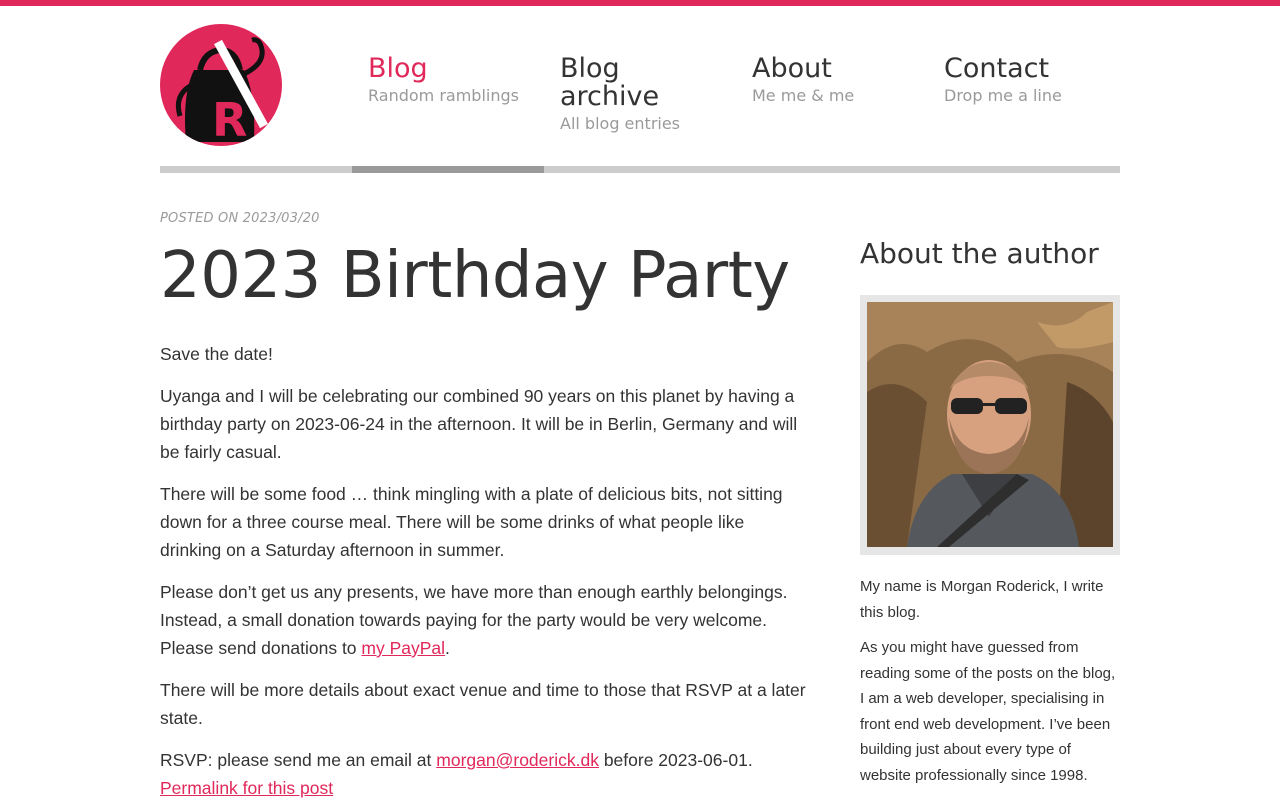  I want to click on author-photo-frame, so click(990, 425).